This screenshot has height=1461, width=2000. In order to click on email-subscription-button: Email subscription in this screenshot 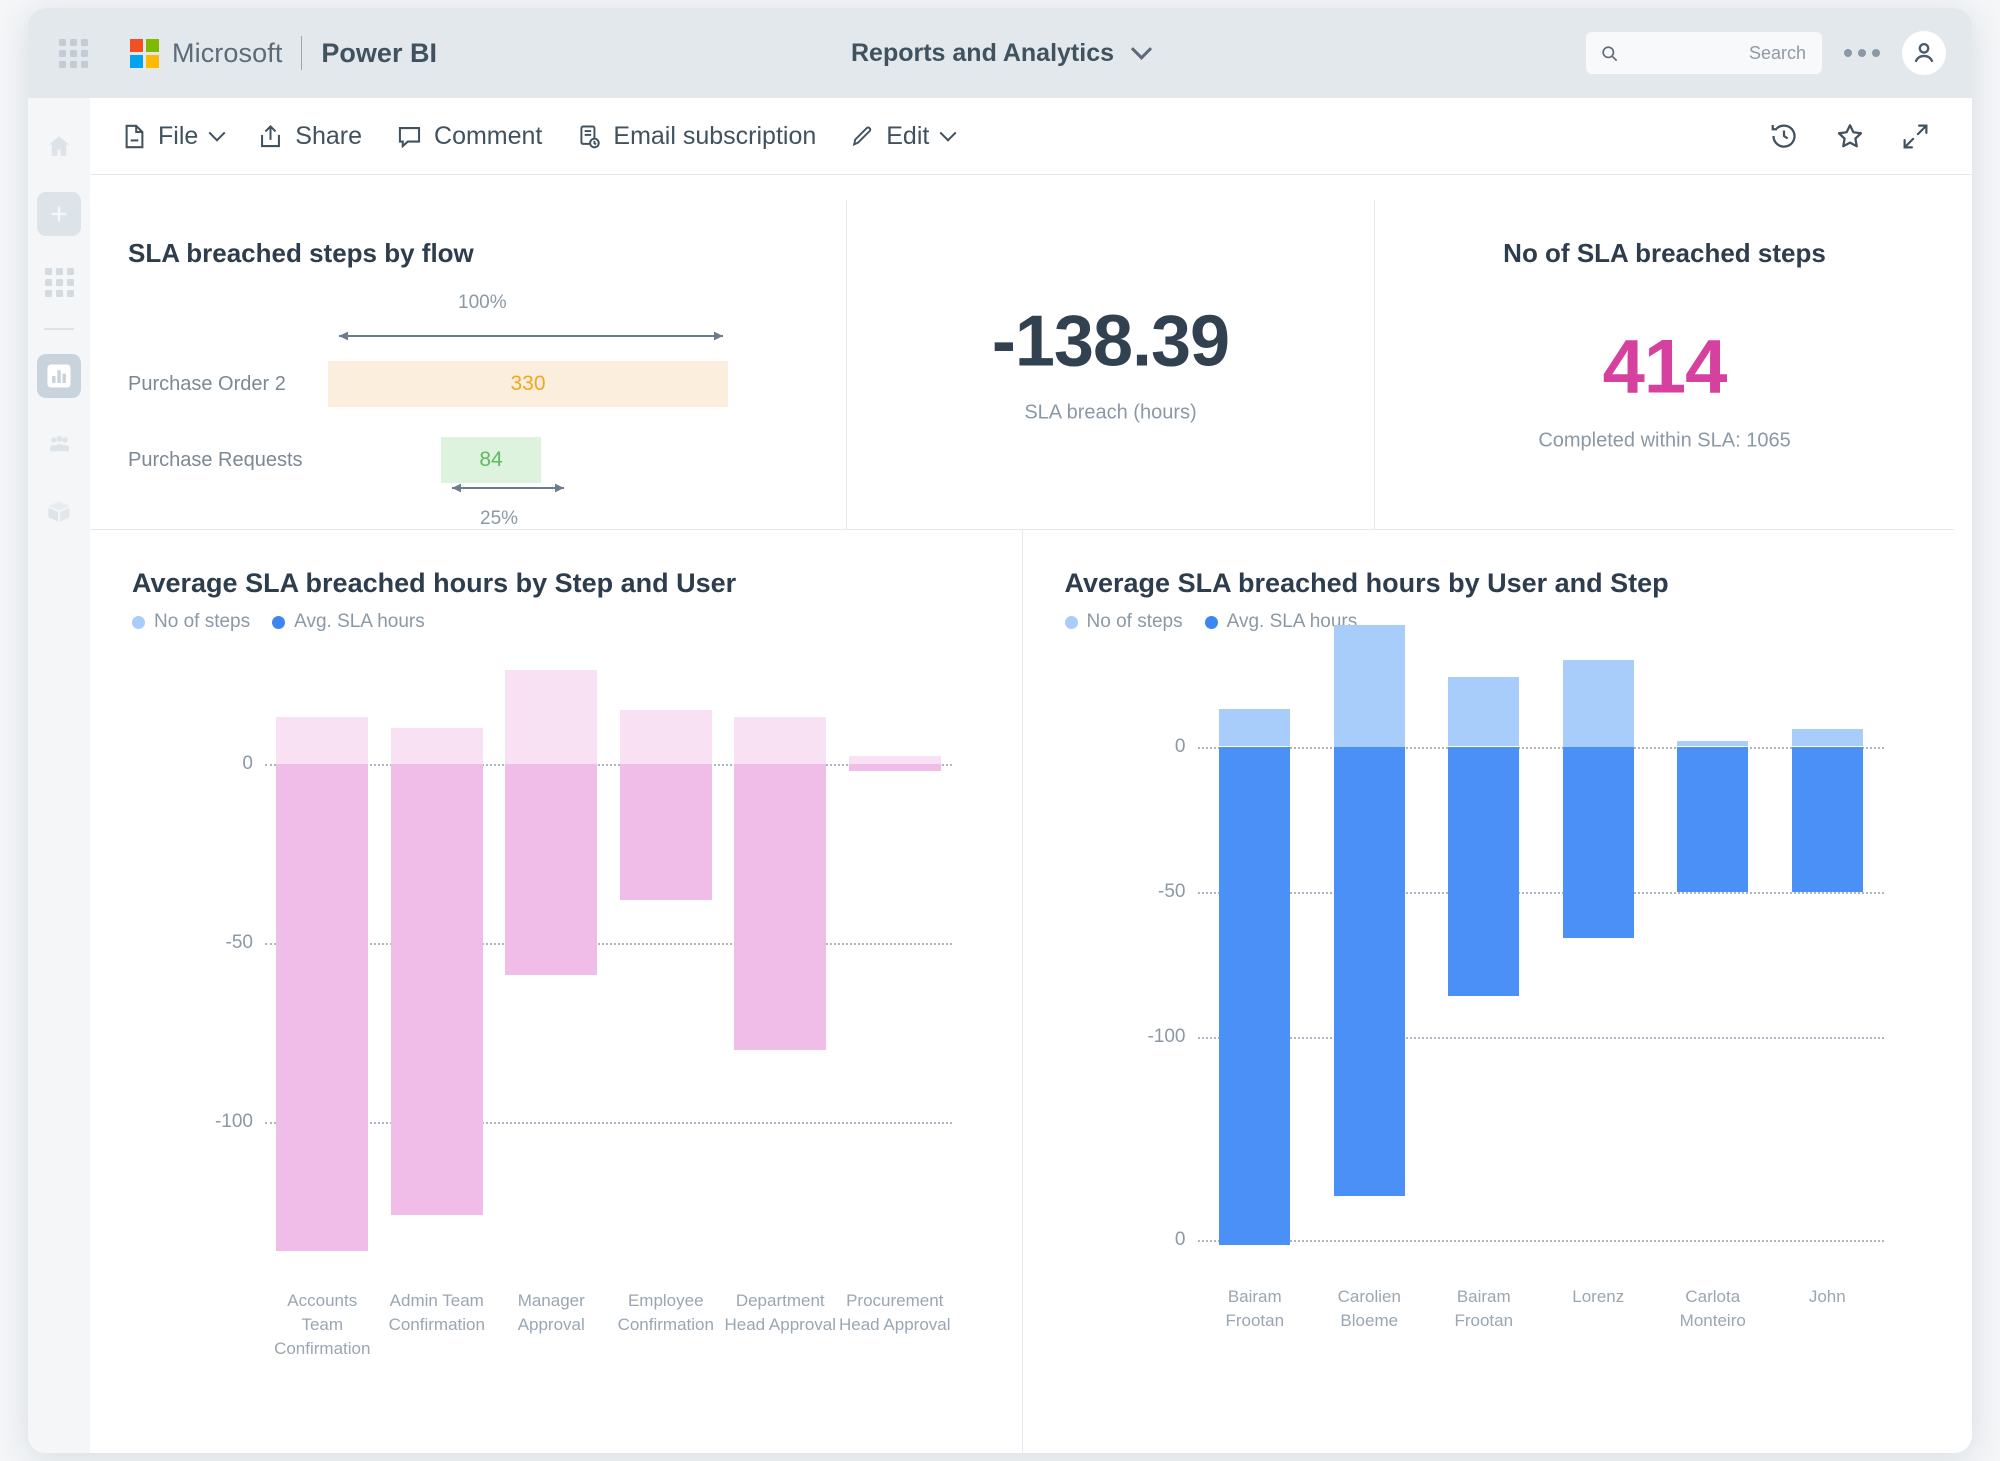, I will do `click(696, 136)`.